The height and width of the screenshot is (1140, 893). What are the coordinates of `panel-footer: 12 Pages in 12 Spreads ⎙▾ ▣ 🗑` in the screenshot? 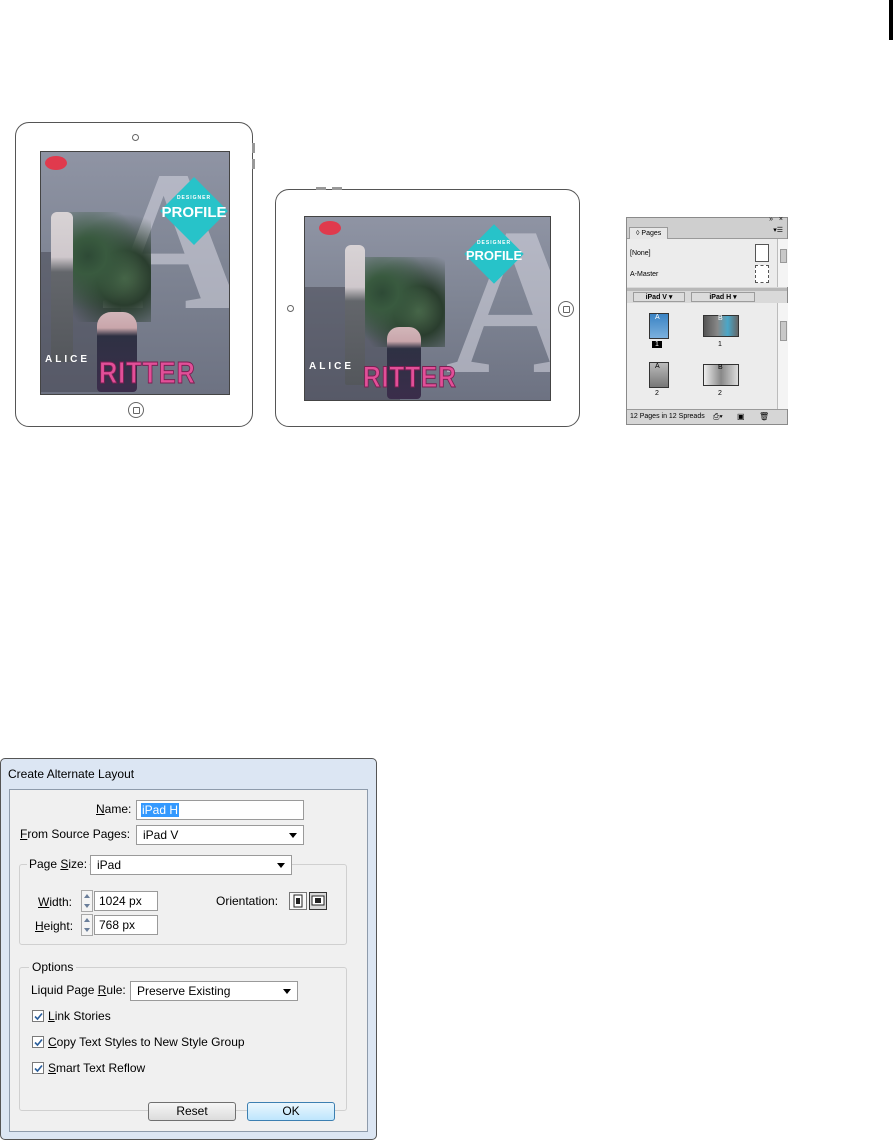 It's located at (707, 416).